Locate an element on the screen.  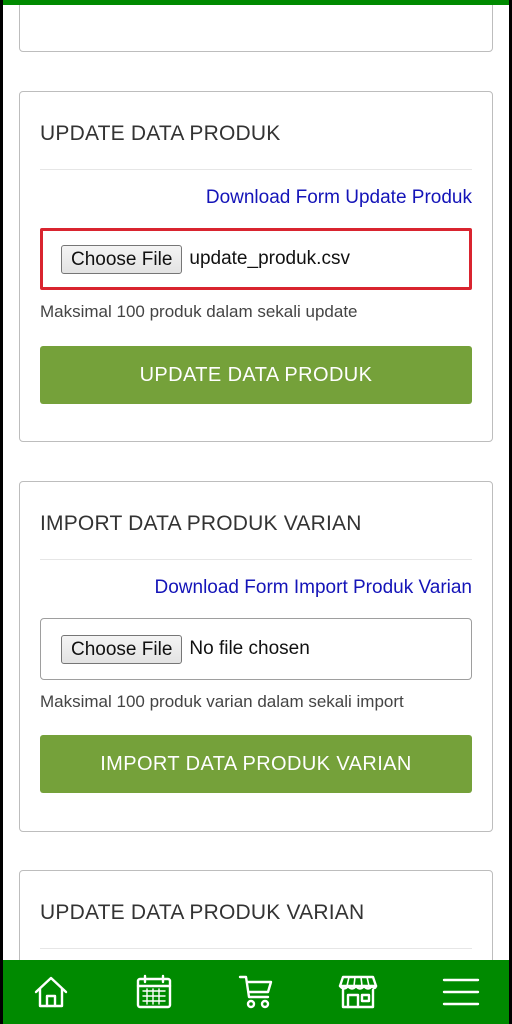
card-previous is located at coordinates (256, 26).